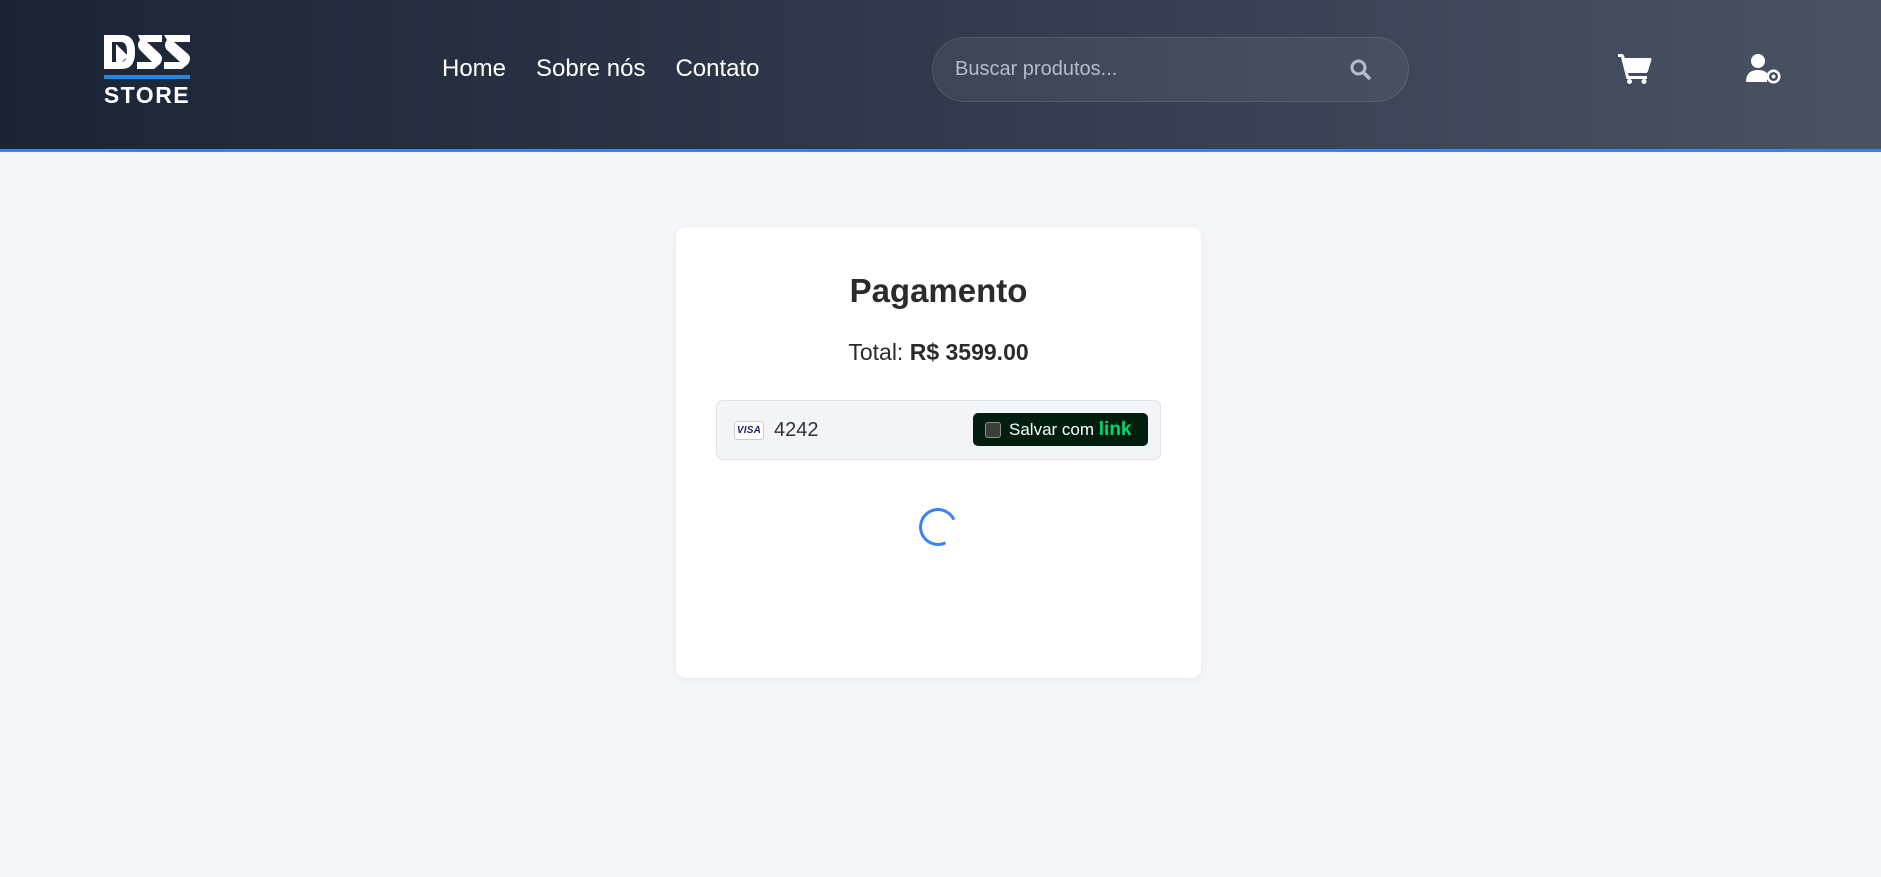 This screenshot has height=877, width=1881. What do you see at coordinates (147, 69) in the screenshot?
I see `dss-store-logo: STORE` at bounding box center [147, 69].